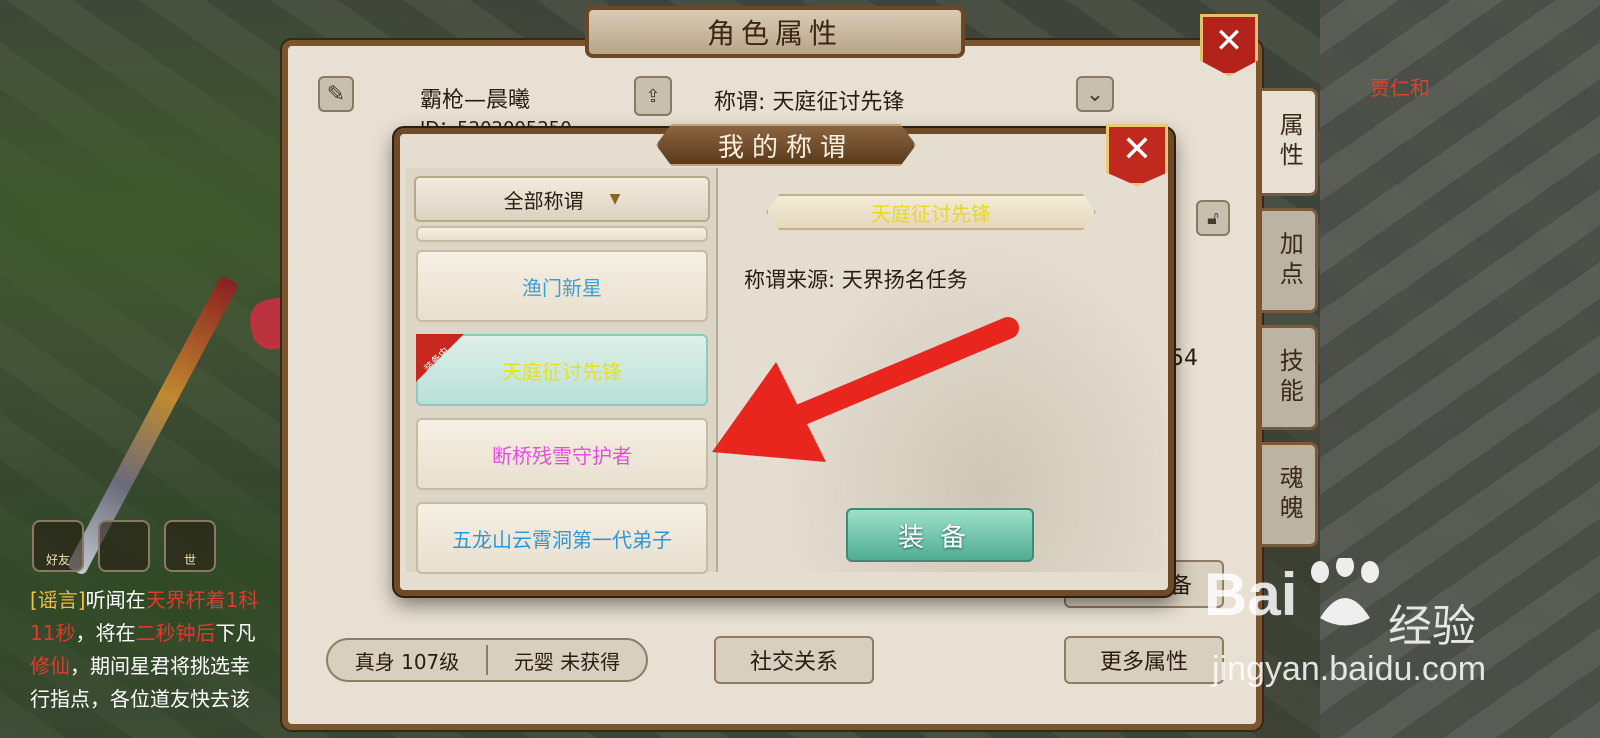 Image resolution: width=1600 pixels, height=738 pixels. Describe the element at coordinates (1251, 594) in the screenshot. I see `watermark-brand: Bai` at that location.